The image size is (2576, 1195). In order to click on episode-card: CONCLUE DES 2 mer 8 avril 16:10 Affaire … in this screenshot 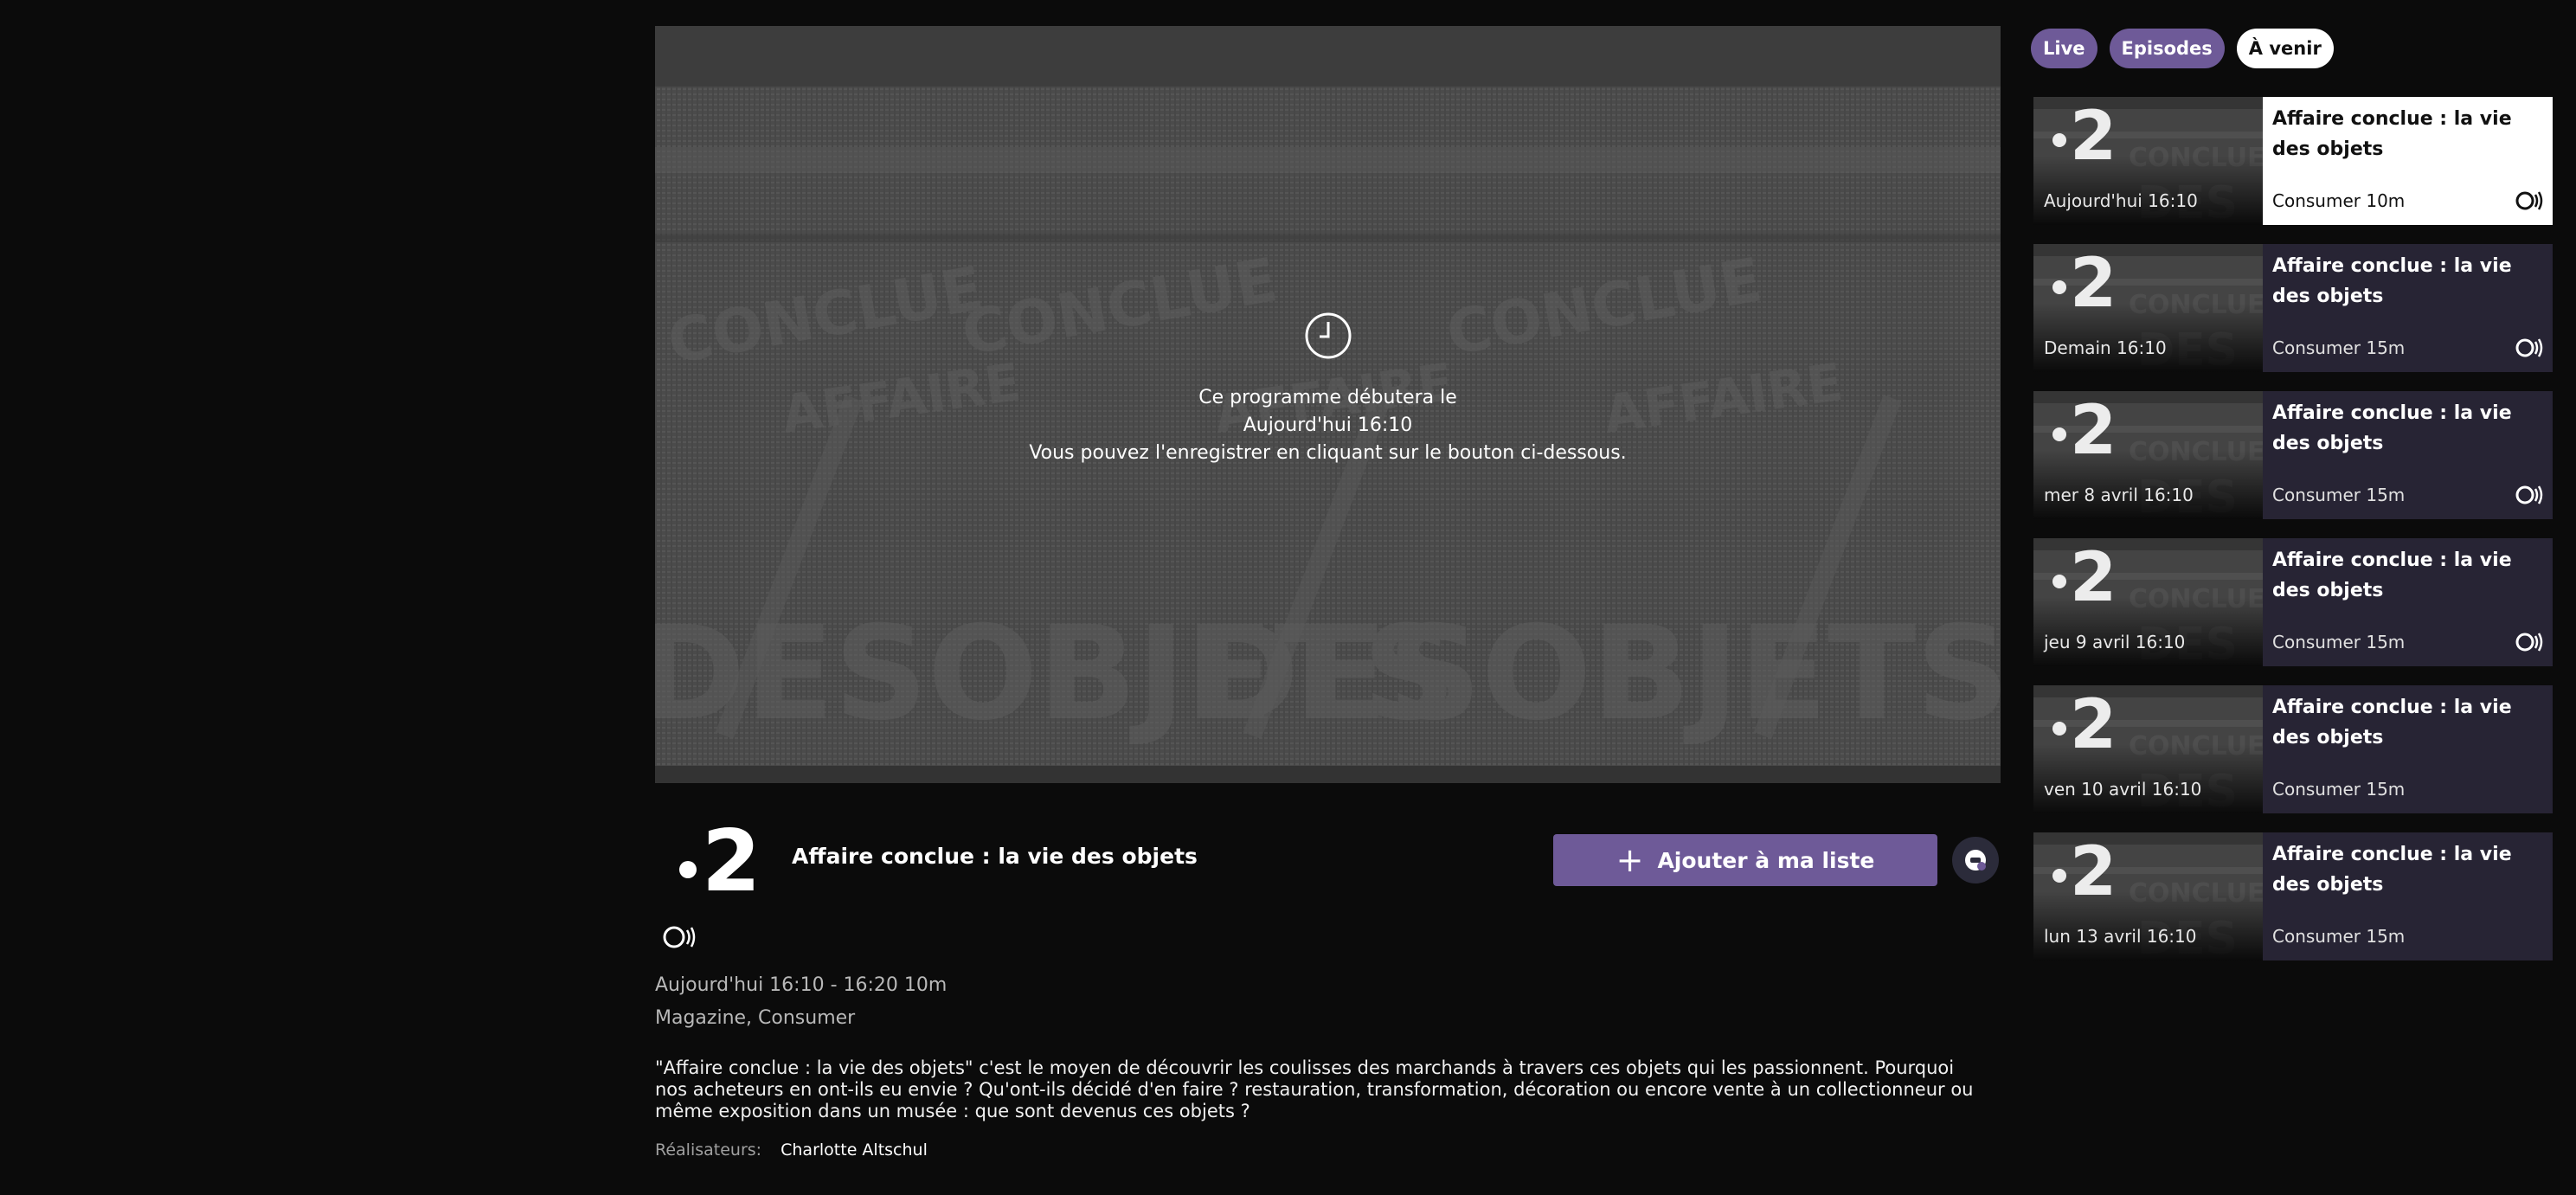, I will do `click(2293, 455)`.